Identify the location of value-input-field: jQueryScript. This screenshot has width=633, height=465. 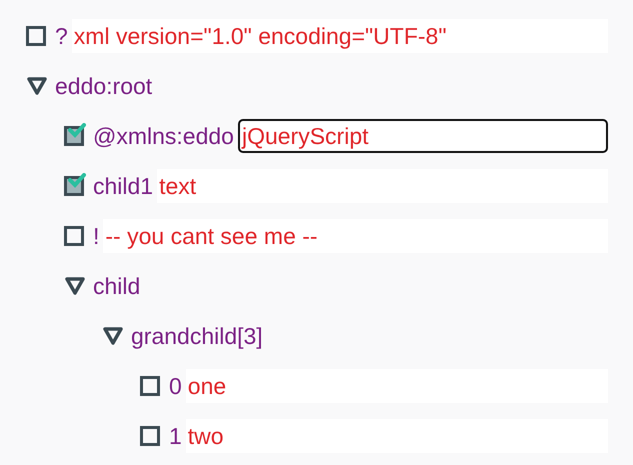
(423, 136).